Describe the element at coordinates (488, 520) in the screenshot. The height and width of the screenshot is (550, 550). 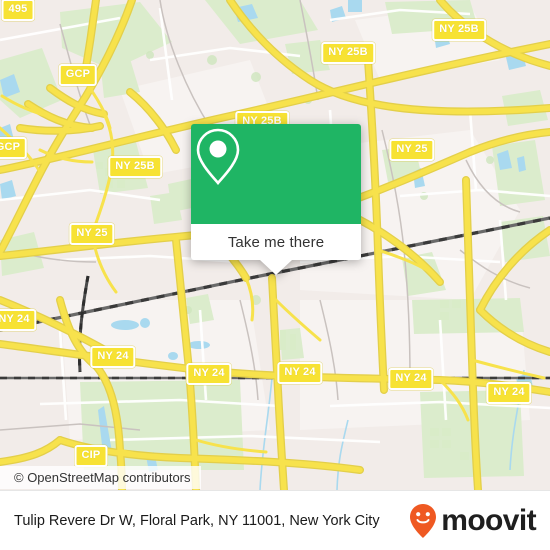
I see `moovit-wordmark: moovit` at that location.